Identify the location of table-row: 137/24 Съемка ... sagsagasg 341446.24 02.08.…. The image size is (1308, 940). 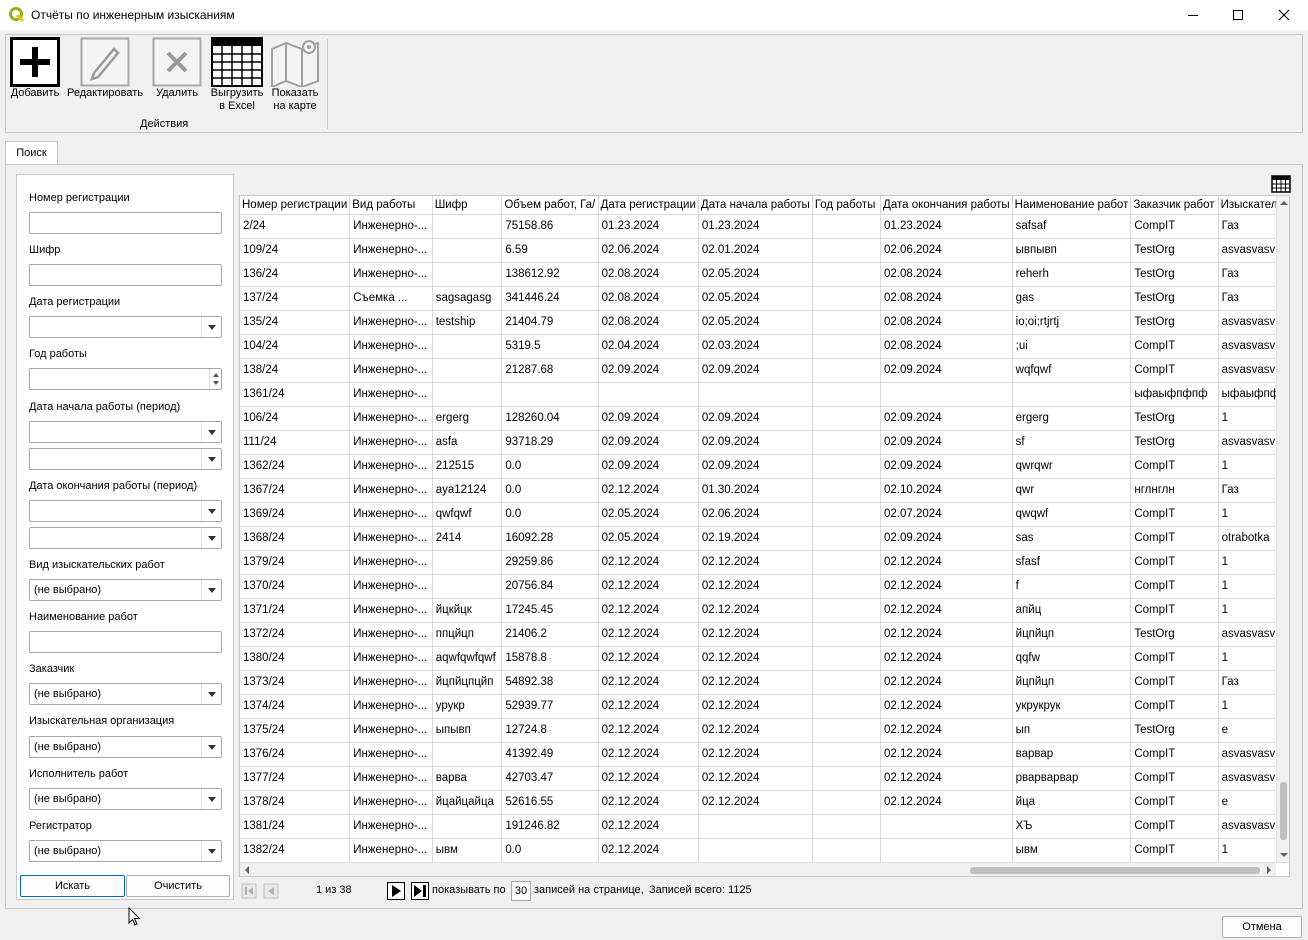
(764, 298).